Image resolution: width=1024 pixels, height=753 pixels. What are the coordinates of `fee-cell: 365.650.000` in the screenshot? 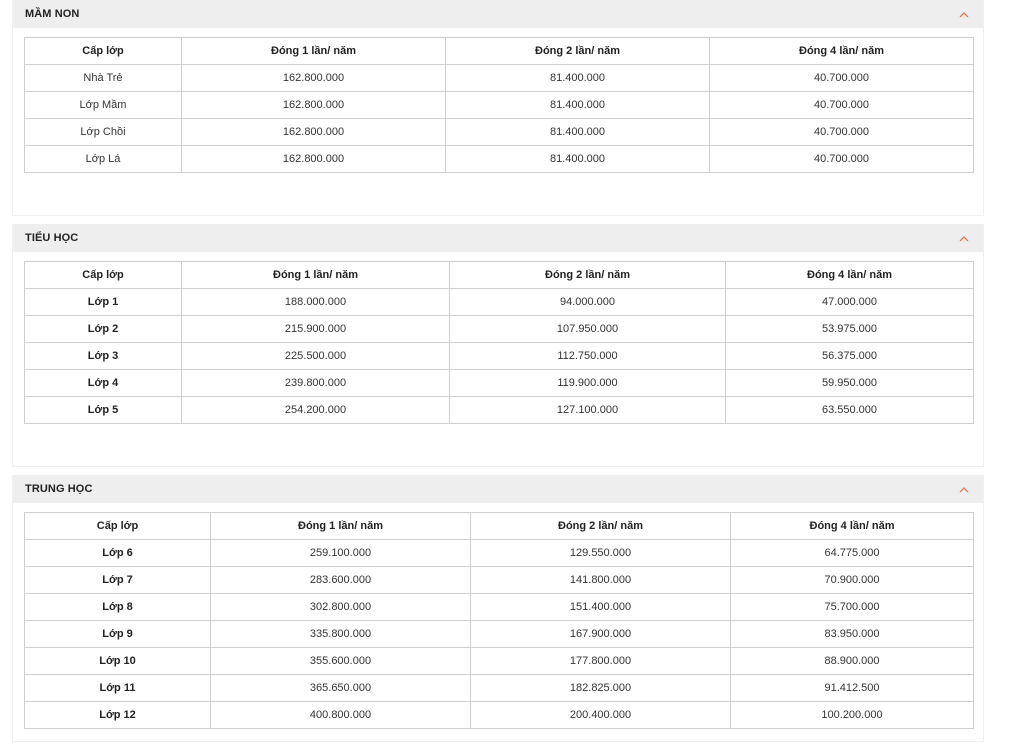 It's located at (340, 688).